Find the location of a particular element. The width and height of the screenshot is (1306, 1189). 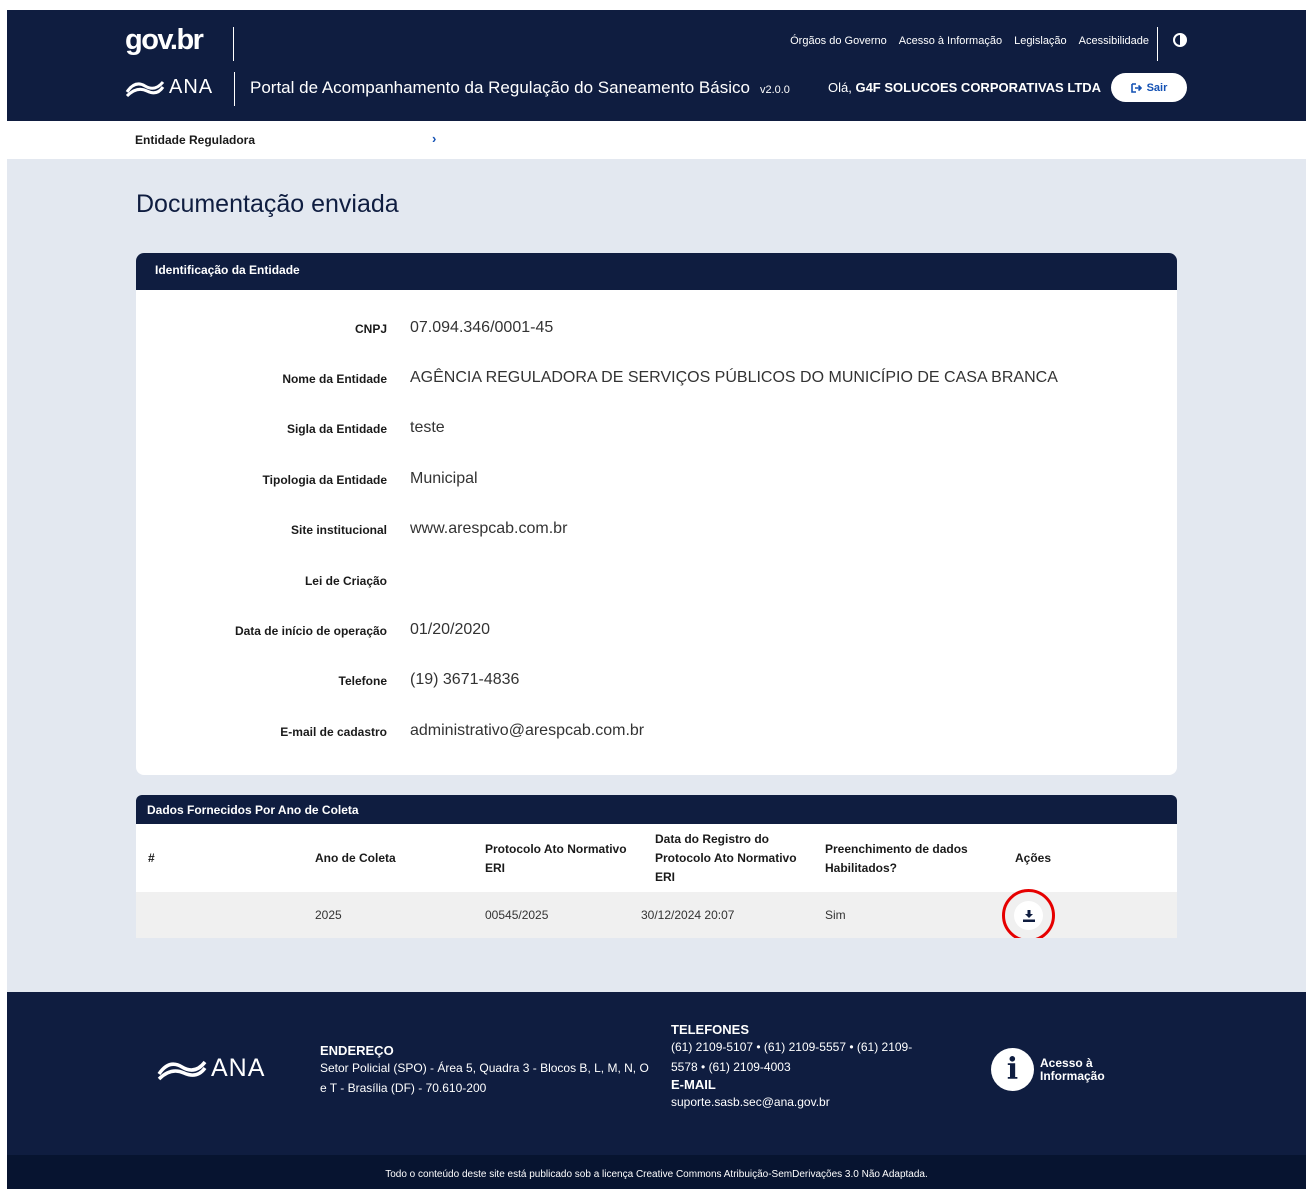

contrast-icon is located at coordinates (1180, 40).